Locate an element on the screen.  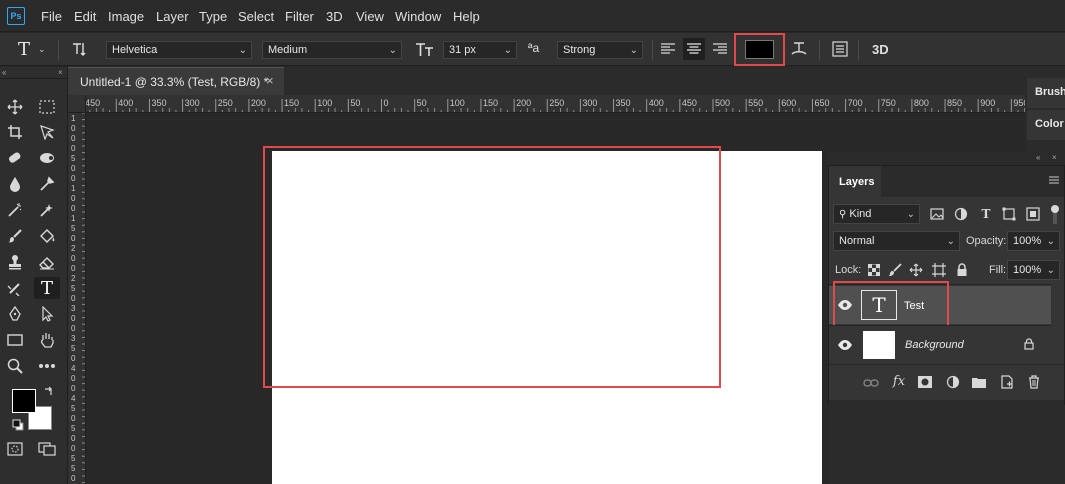
zoom-tool-icon is located at coordinates (15, 366).